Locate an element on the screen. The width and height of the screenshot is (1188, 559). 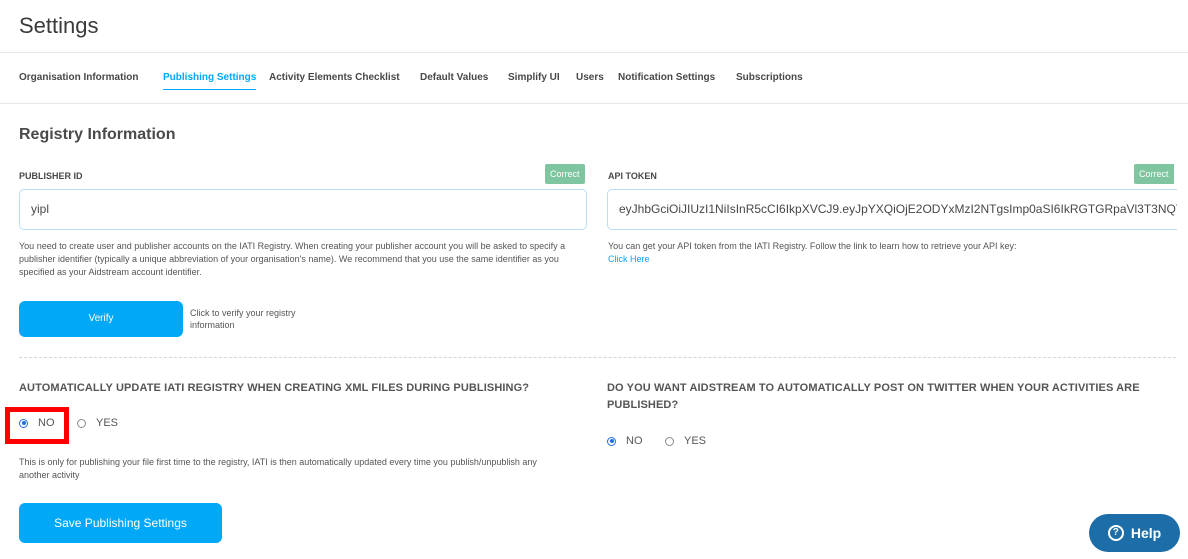
twitter-radio-group: NO YES is located at coordinates (667, 443).